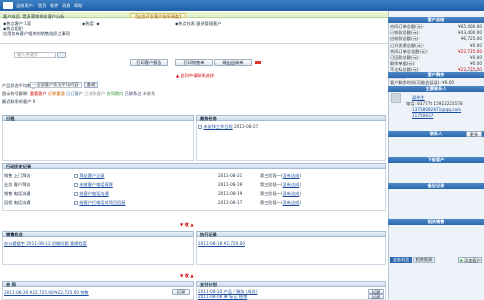 Image resolution: width=484 pixels, height=300 pixels. What do you see at coordinates (424, 260) in the screenshot?
I see `tab-reports: 相关报表` at bounding box center [424, 260].